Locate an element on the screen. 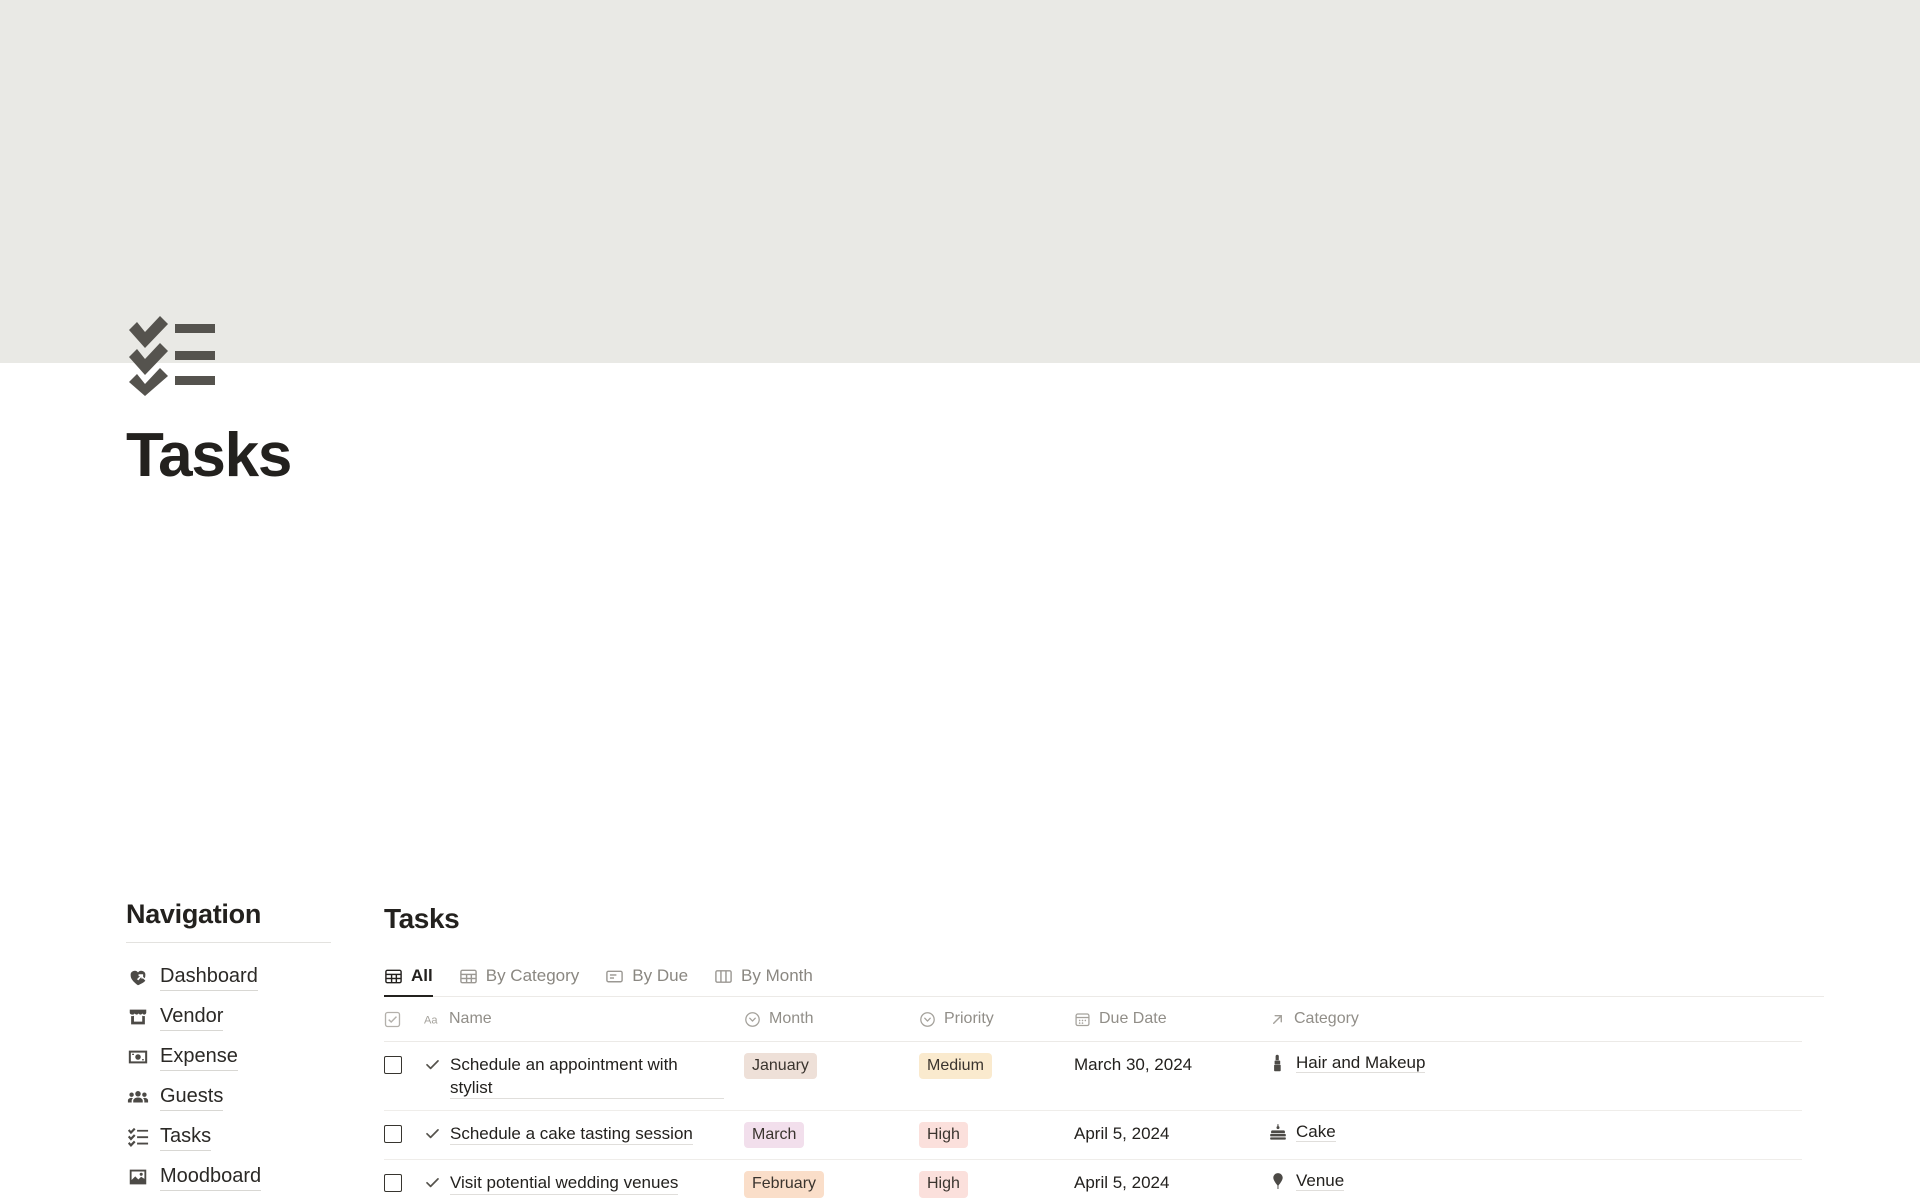  relation-icon is located at coordinates (1277, 1019).